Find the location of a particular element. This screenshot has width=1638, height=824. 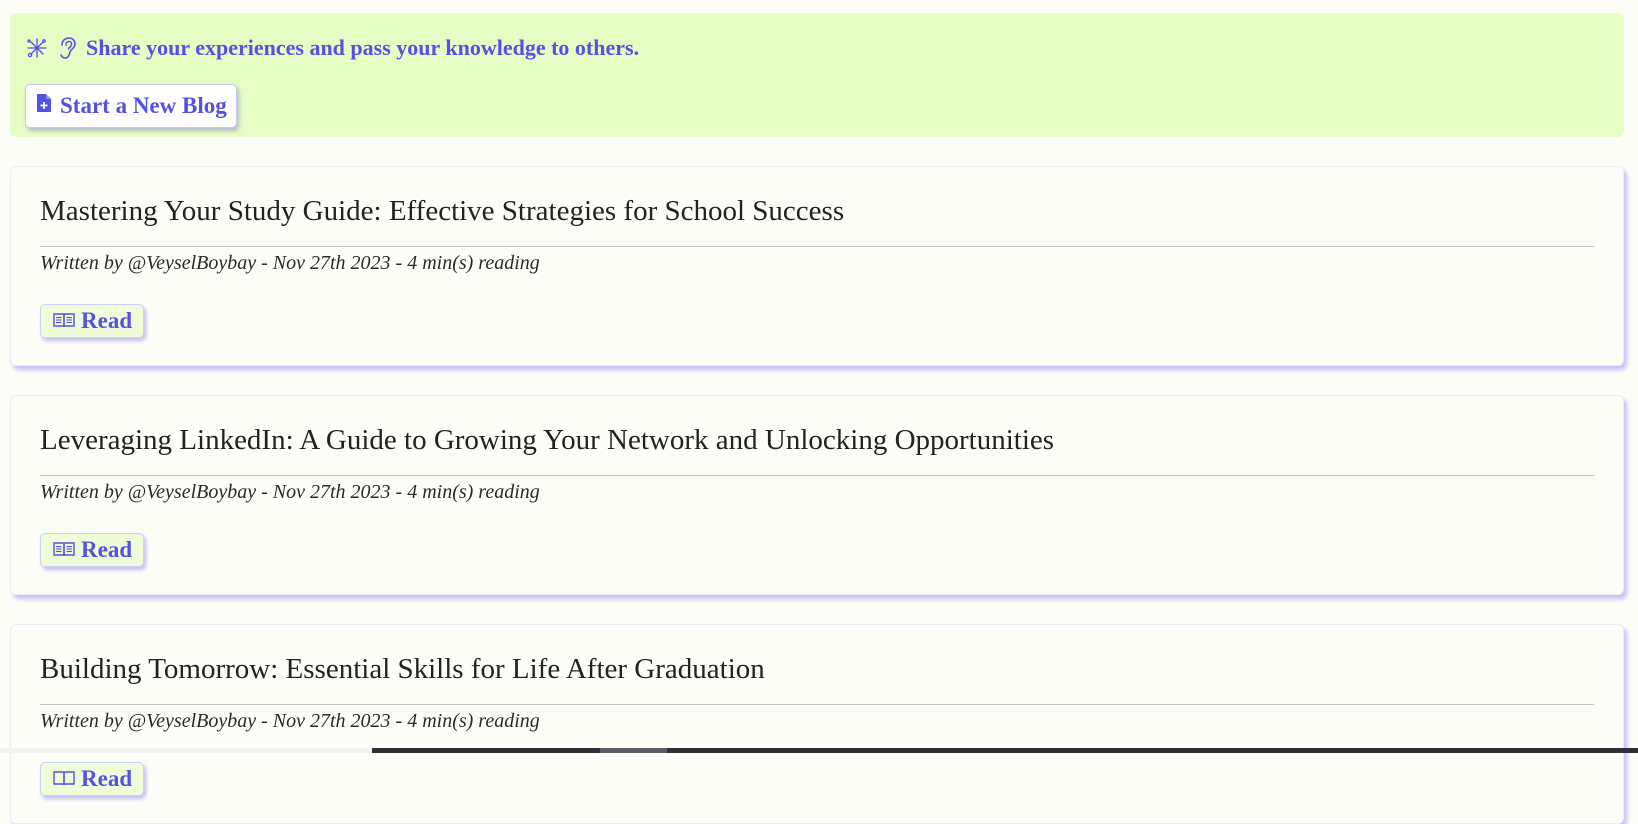

start-new-blog-button: Start a New Blog is located at coordinates (131, 106).